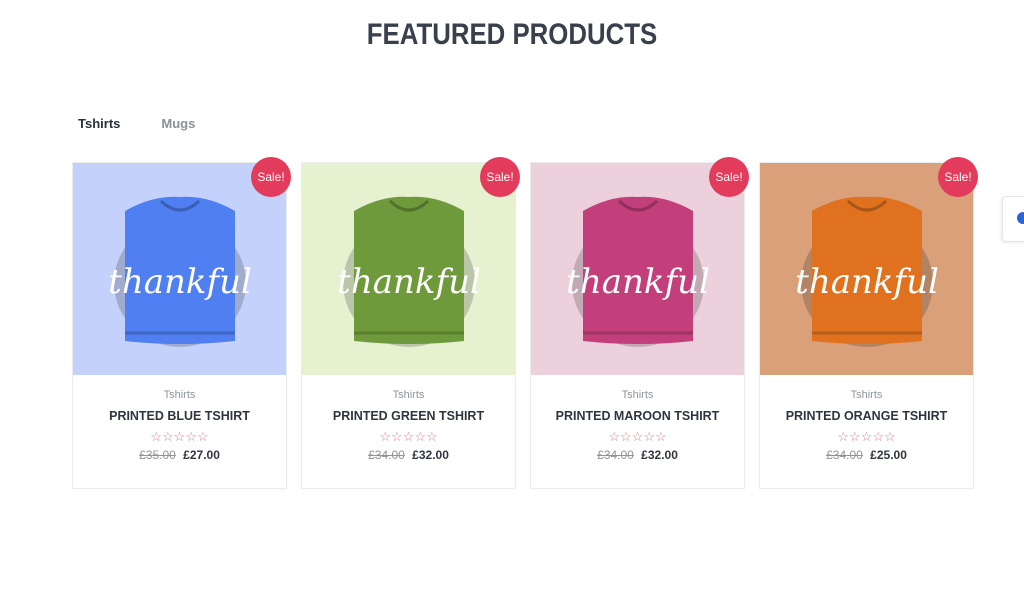 The image size is (1024, 593). What do you see at coordinates (866, 455) in the screenshot?
I see `product-price: £34.00 £25.00` at bounding box center [866, 455].